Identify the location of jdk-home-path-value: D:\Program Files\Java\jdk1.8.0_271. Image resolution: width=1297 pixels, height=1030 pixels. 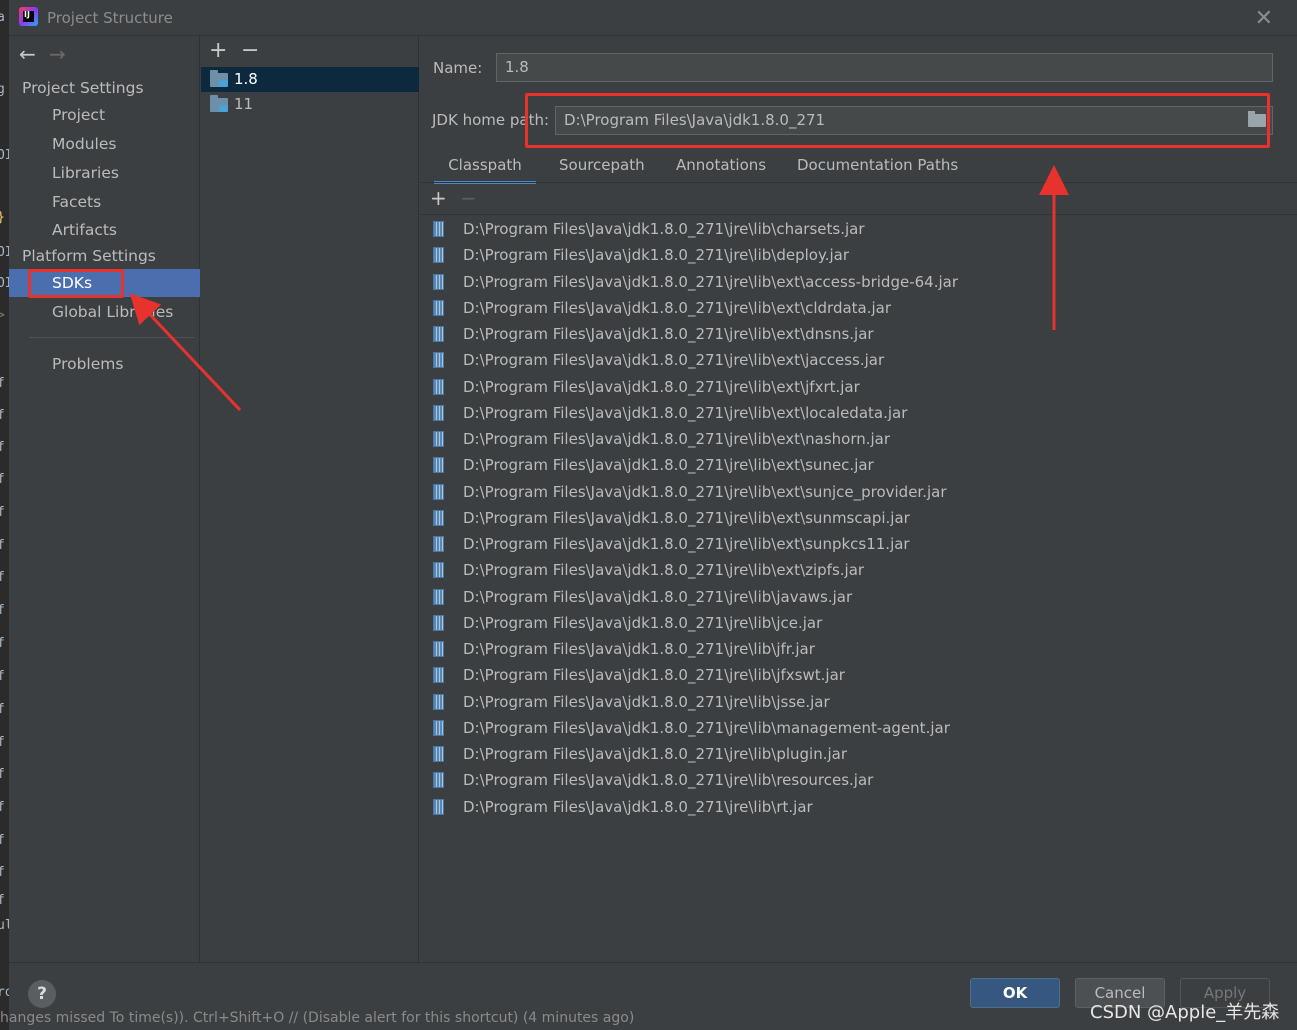
(695, 120).